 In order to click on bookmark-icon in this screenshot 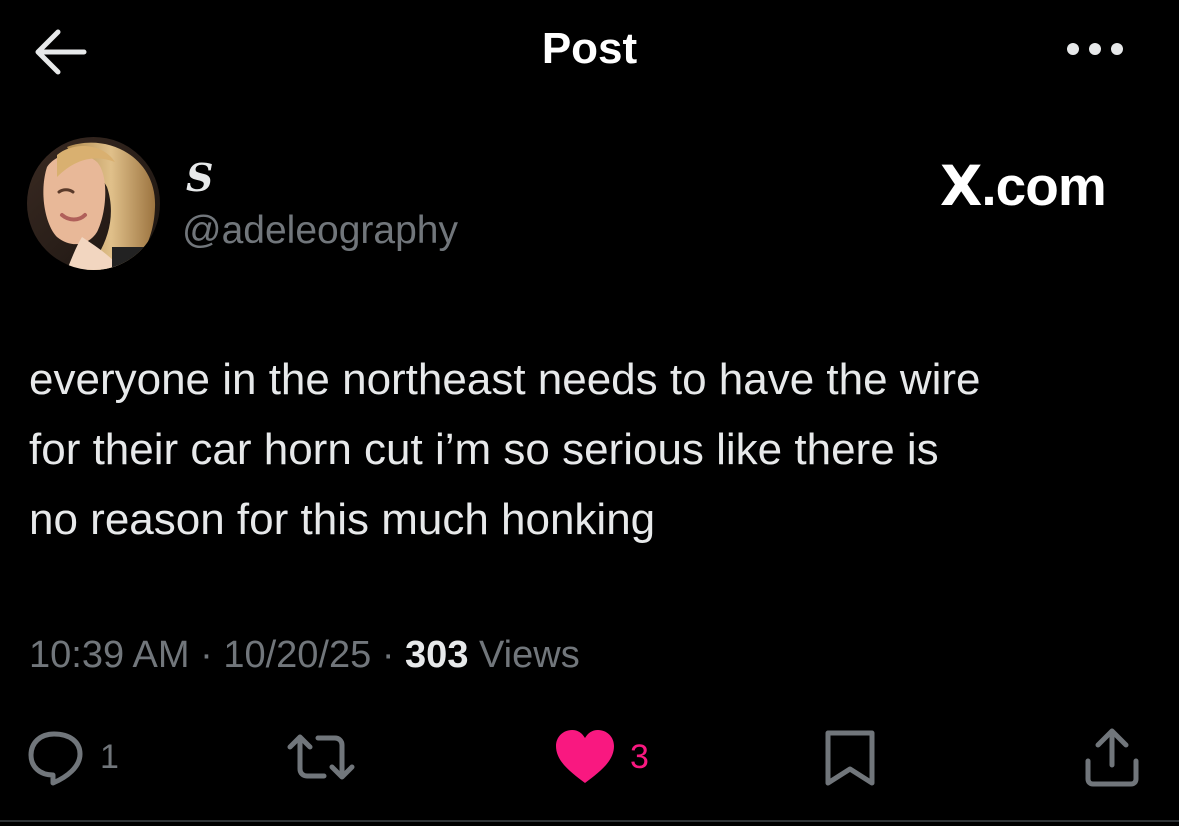, I will do `click(850, 758)`.